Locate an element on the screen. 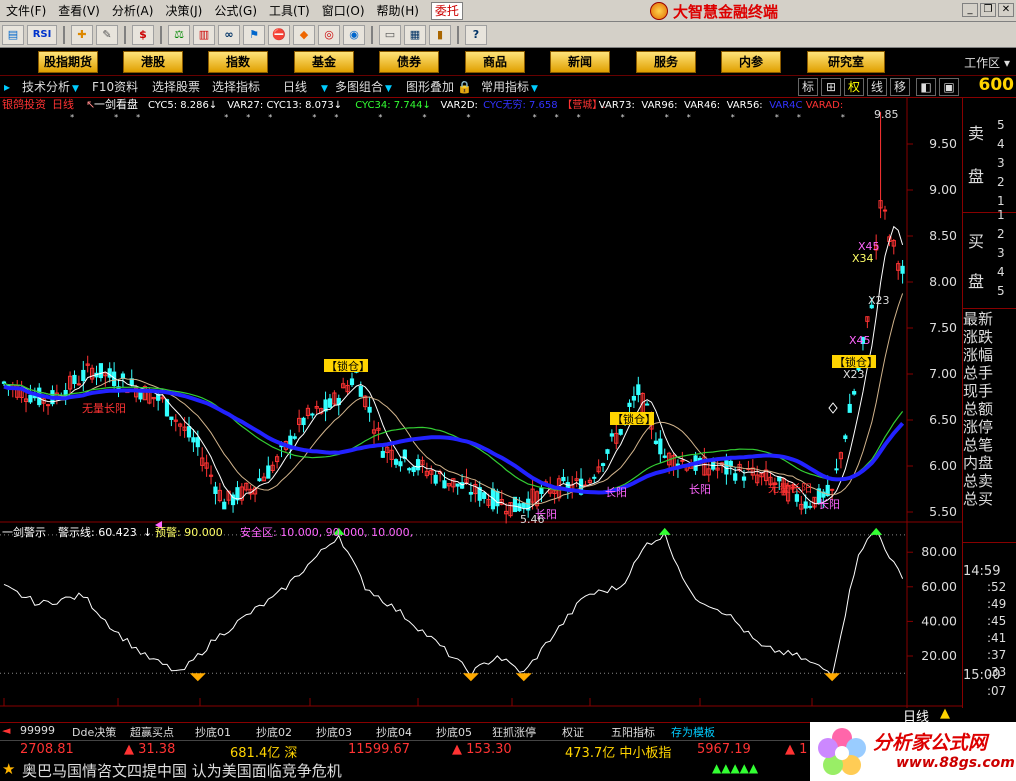  label-latest: 最新 is located at coordinates (978, 319).